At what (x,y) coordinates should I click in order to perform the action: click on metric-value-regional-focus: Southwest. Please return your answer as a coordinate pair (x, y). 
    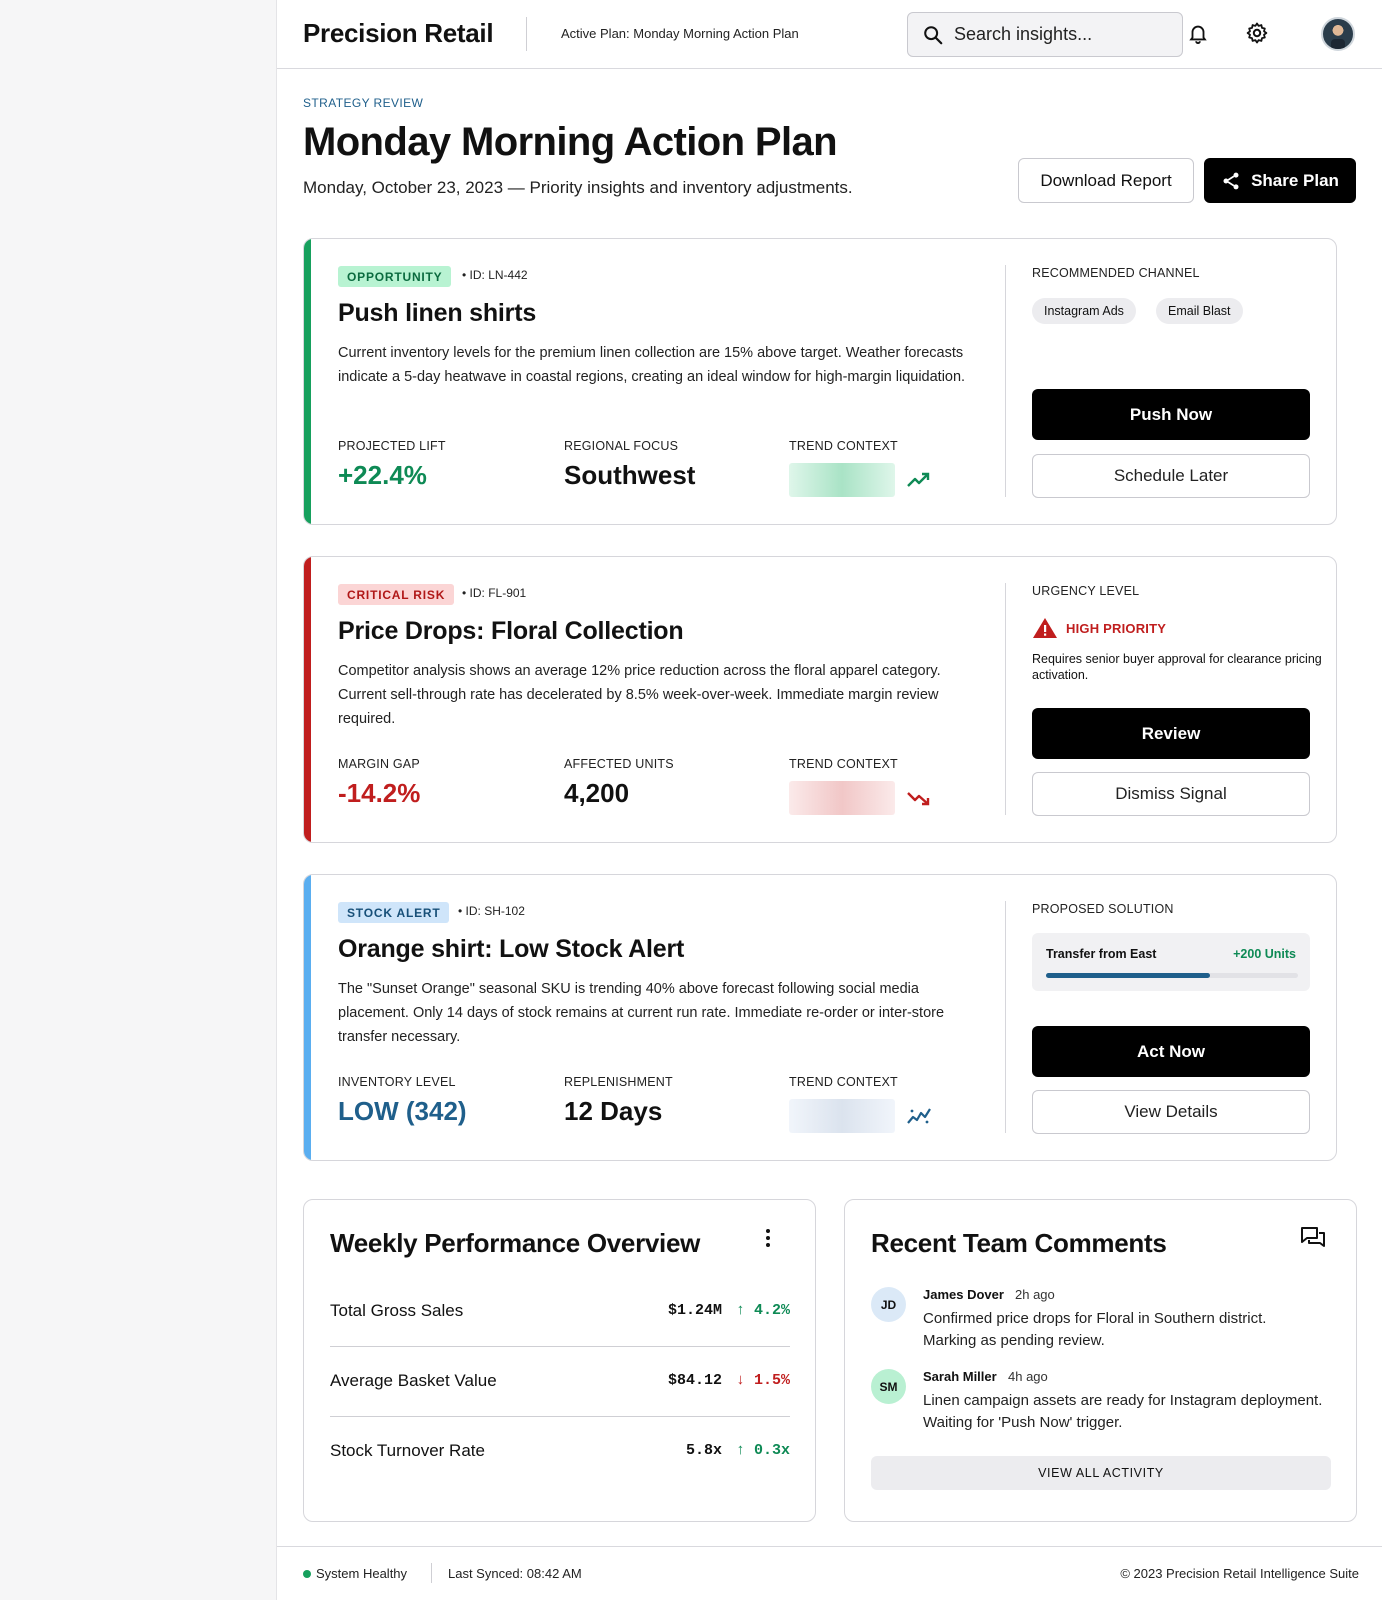
    Looking at the image, I should click on (630, 475).